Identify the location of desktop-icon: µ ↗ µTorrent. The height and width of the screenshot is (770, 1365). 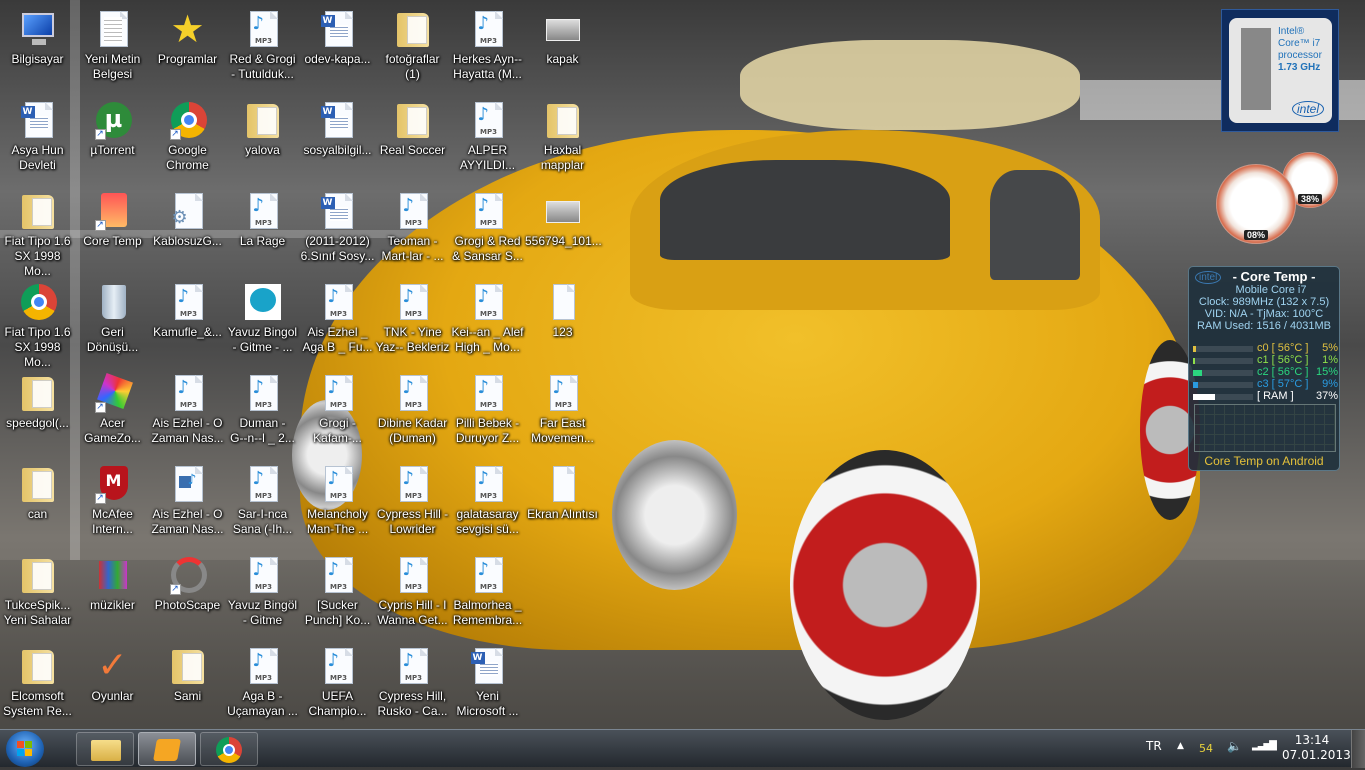
(112, 139).